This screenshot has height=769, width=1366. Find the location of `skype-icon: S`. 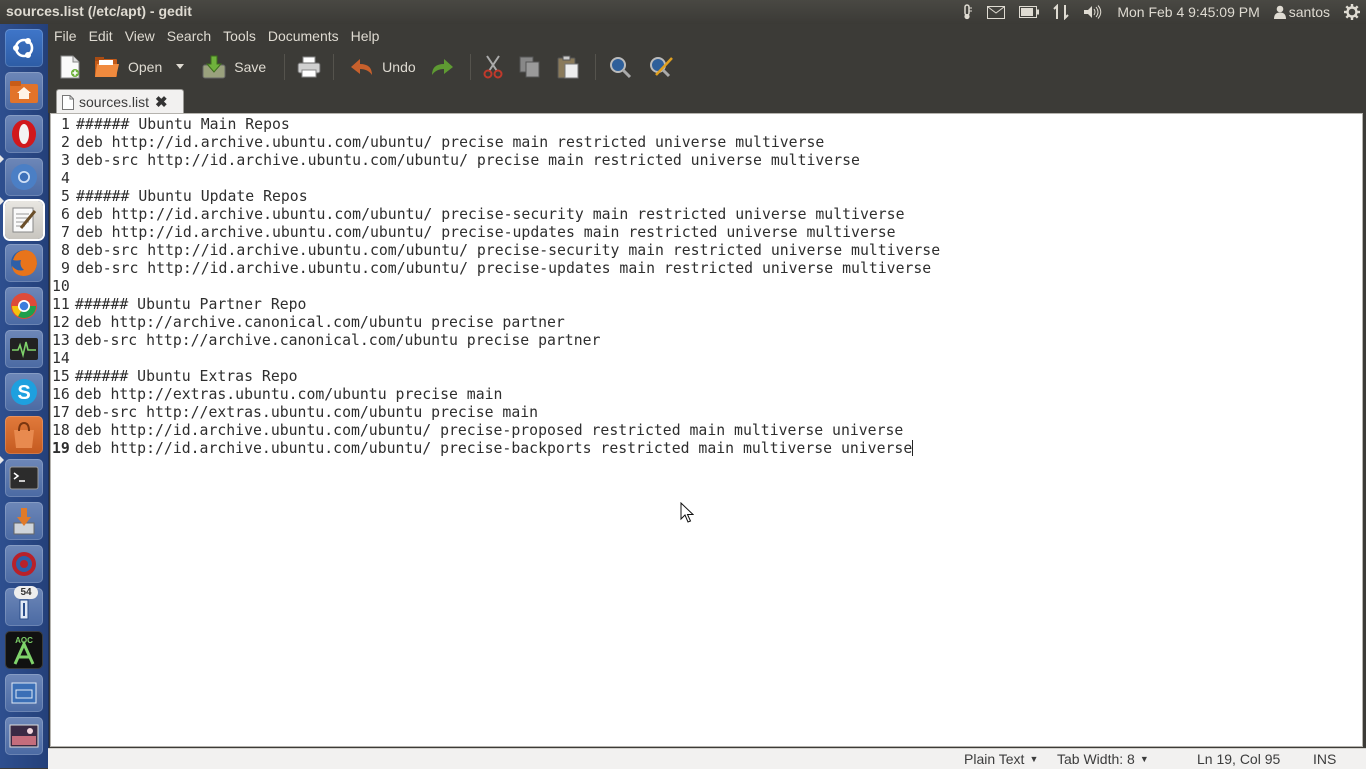

skype-icon: S is located at coordinates (24, 392).